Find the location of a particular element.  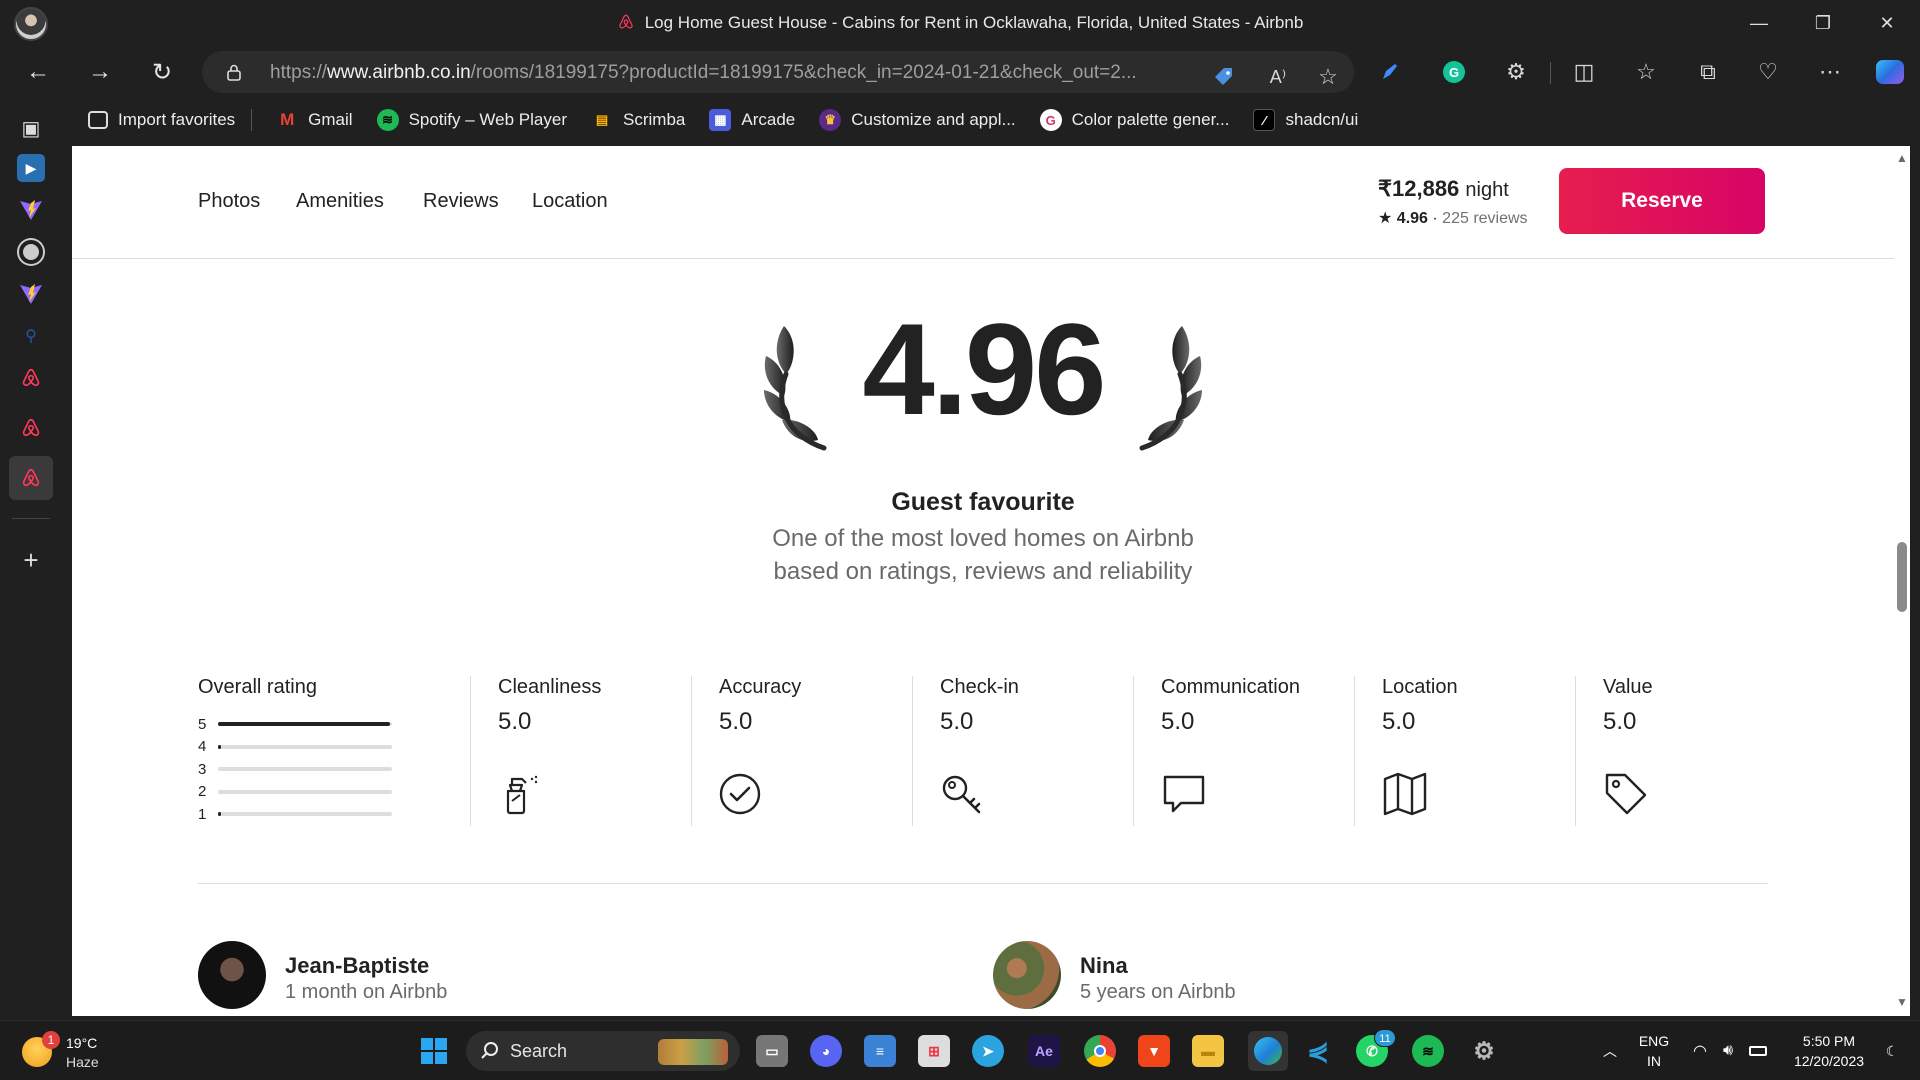

rating-bar-row: 3 is located at coordinates (295, 769).